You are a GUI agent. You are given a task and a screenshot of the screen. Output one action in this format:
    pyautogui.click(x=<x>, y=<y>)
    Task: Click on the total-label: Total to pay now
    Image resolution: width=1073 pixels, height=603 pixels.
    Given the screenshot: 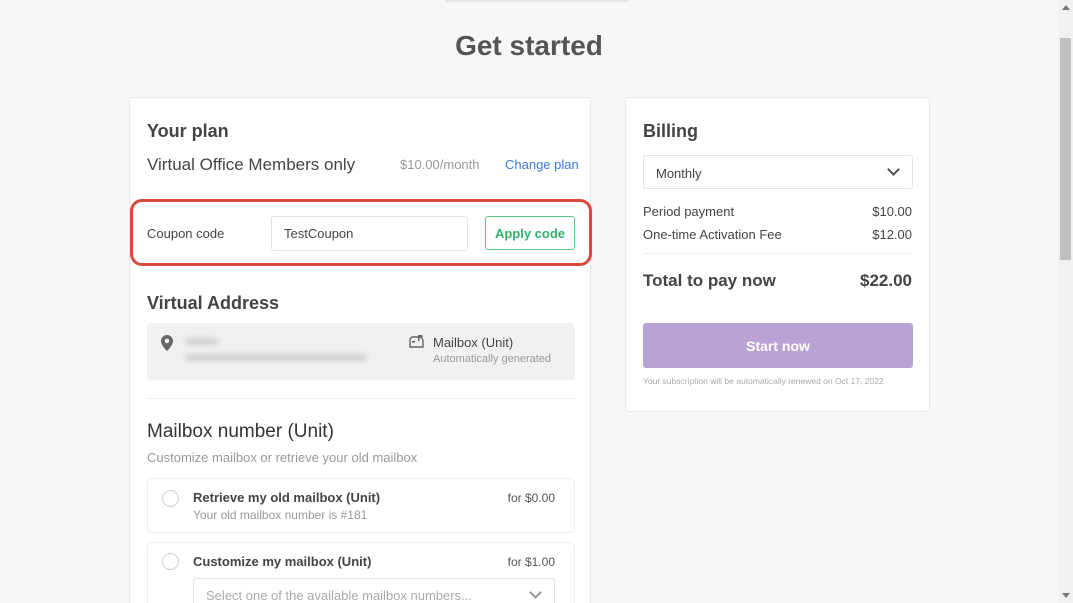 What is the action you would take?
    pyautogui.click(x=709, y=280)
    